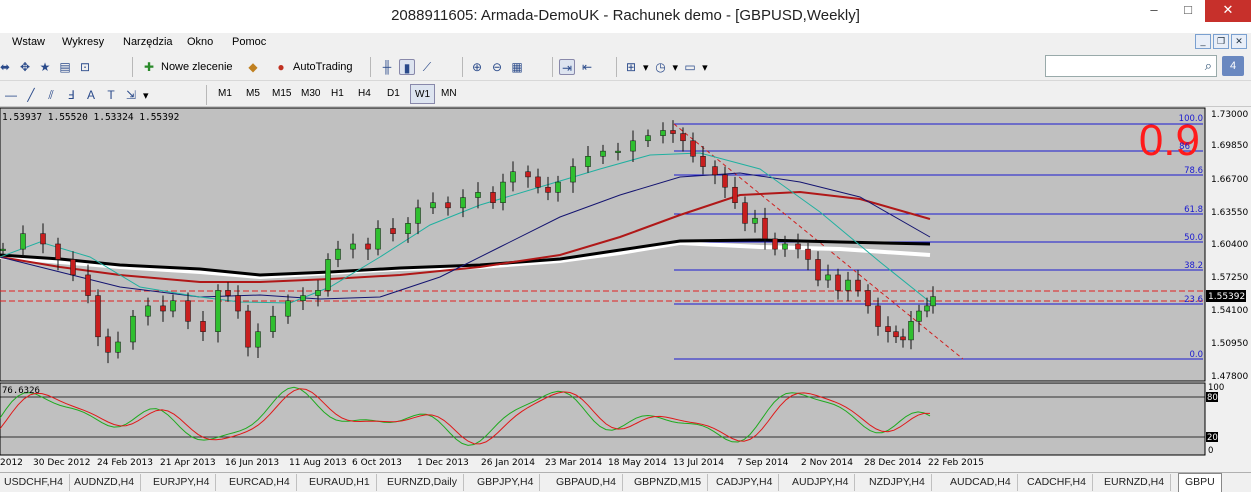  I want to click on chart-shift-icon: ⇤, so click(587, 67).